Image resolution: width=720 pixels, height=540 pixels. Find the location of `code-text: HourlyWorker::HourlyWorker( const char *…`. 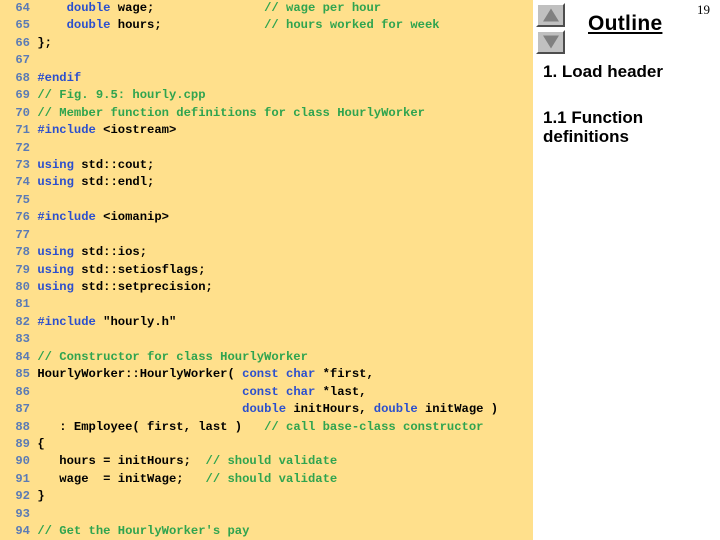

code-text: HourlyWorker::HourlyWorker( const char *… is located at coordinates (201, 374).